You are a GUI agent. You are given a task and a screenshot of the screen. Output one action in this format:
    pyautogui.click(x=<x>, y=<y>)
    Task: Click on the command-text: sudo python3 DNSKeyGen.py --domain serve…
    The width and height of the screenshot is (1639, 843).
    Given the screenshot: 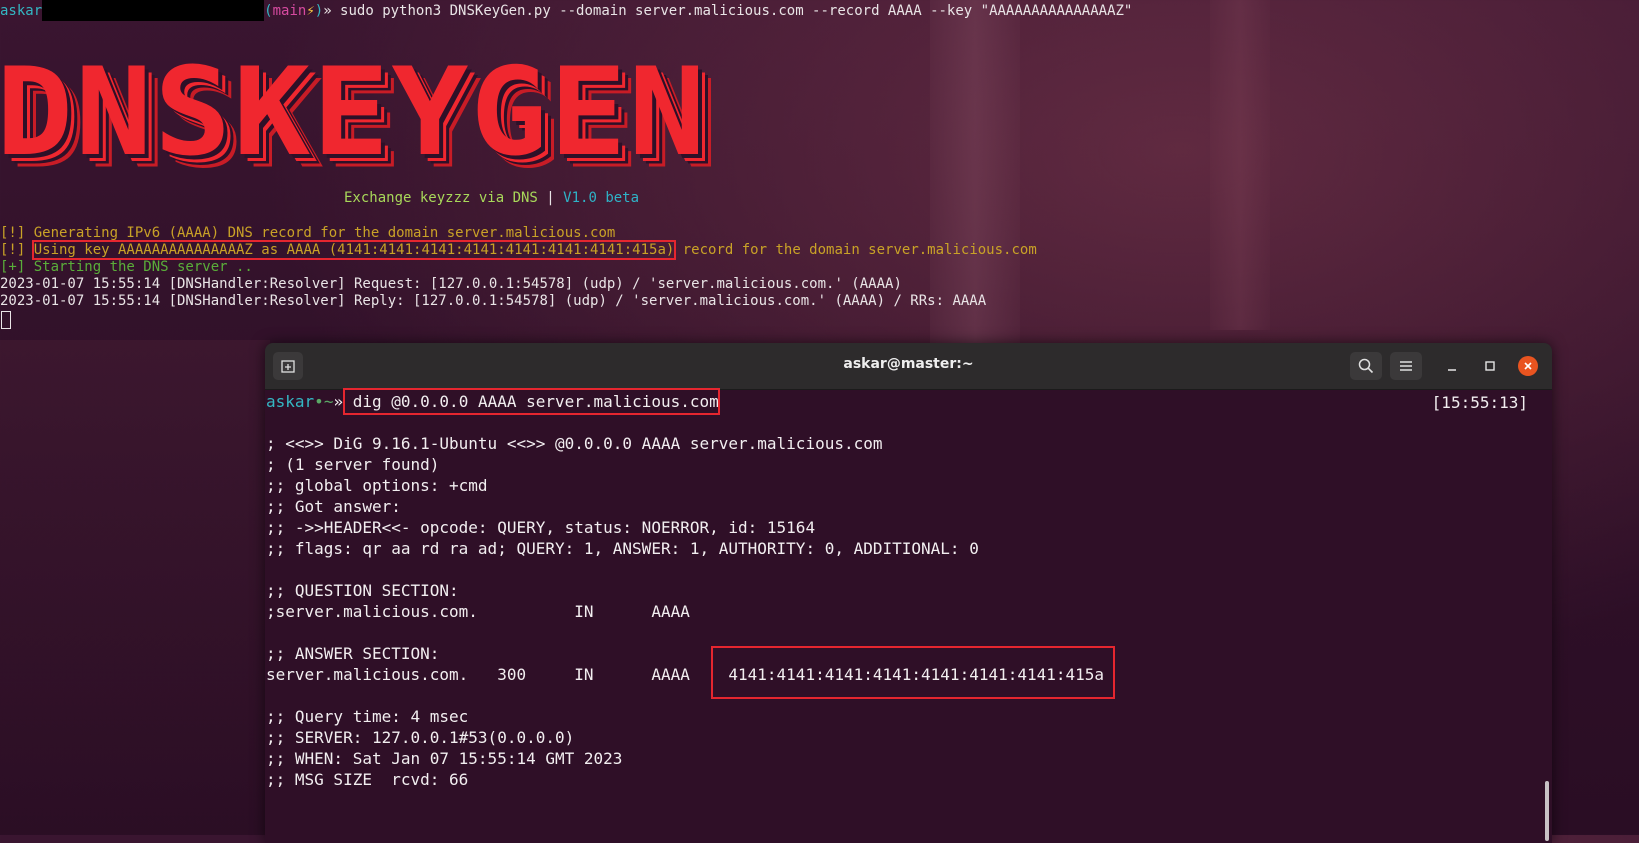 What is the action you would take?
    pyautogui.click(x=732, y=11)
    